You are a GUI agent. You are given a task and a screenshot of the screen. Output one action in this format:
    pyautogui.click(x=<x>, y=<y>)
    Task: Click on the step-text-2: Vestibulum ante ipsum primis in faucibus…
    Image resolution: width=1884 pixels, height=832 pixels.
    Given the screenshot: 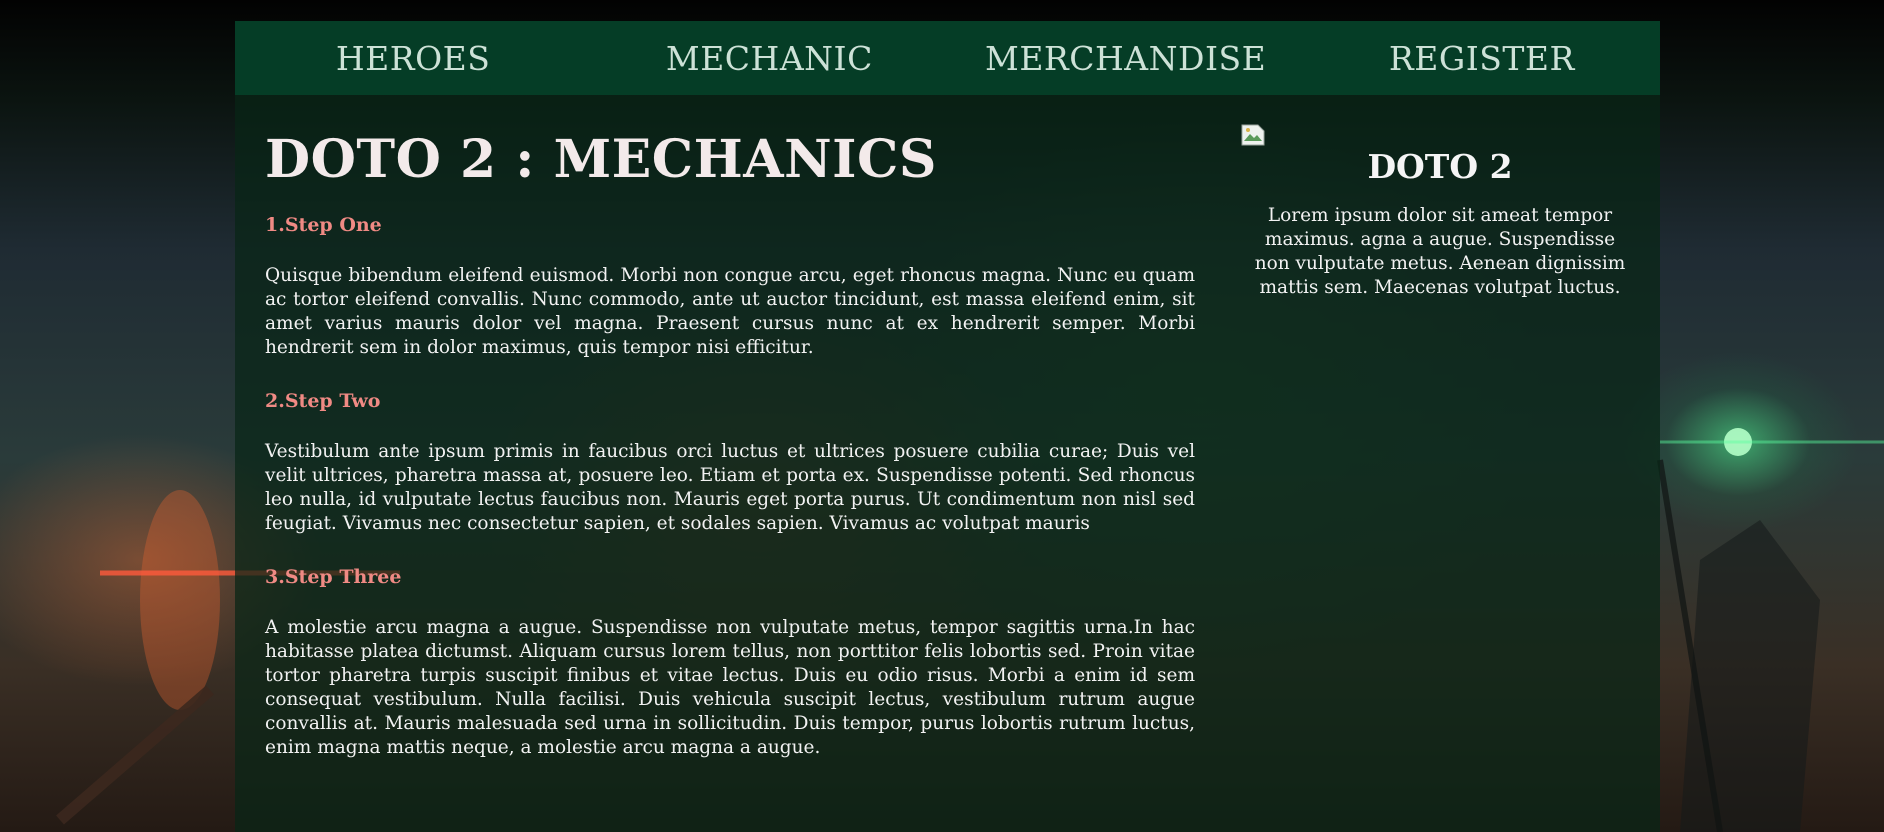 What is the action you would take?
    pyautogui.click(x=730, y=487)
    